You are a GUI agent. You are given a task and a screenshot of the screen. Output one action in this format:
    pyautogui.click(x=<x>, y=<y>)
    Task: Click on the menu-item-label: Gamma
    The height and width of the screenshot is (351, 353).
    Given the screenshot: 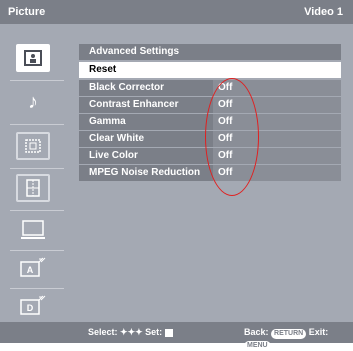 What is the action you would take?
    pyautogui.click(x=107, y=121)
    